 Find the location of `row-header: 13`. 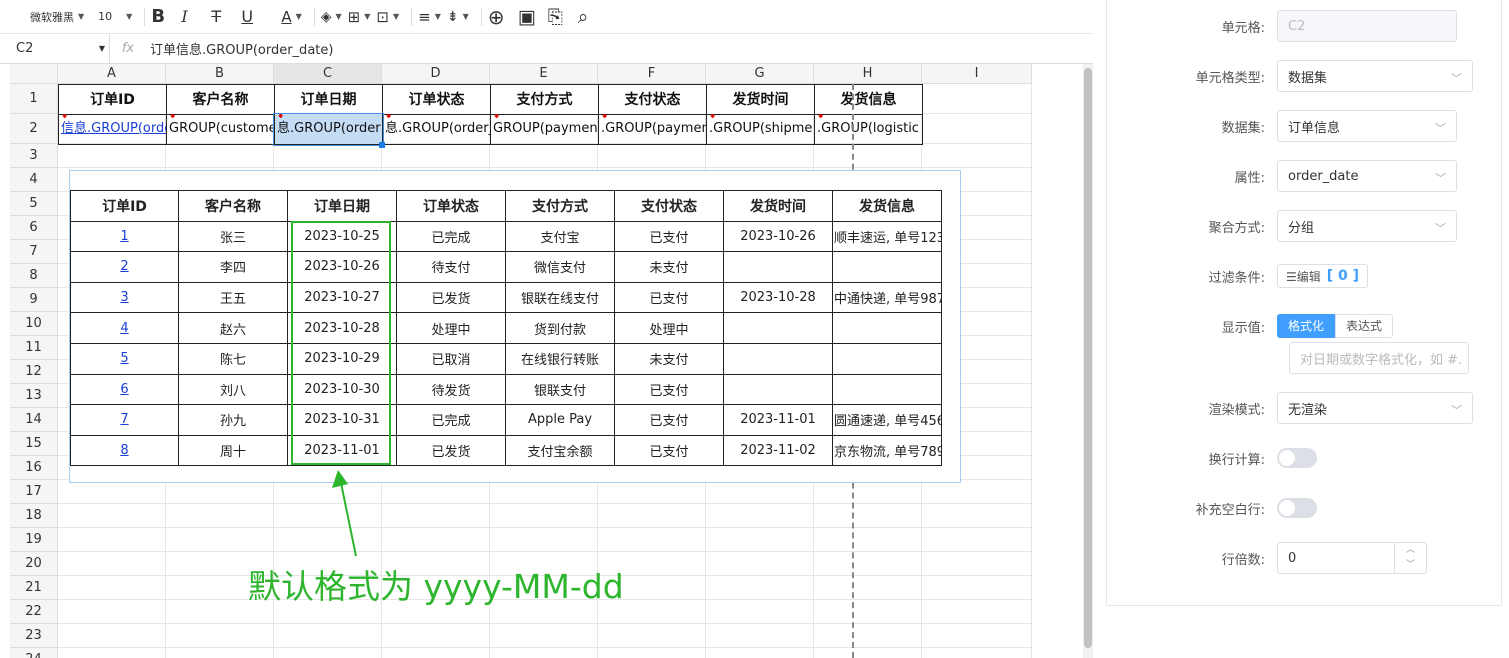

row-header: 13 is located at coordinates (34, 396).